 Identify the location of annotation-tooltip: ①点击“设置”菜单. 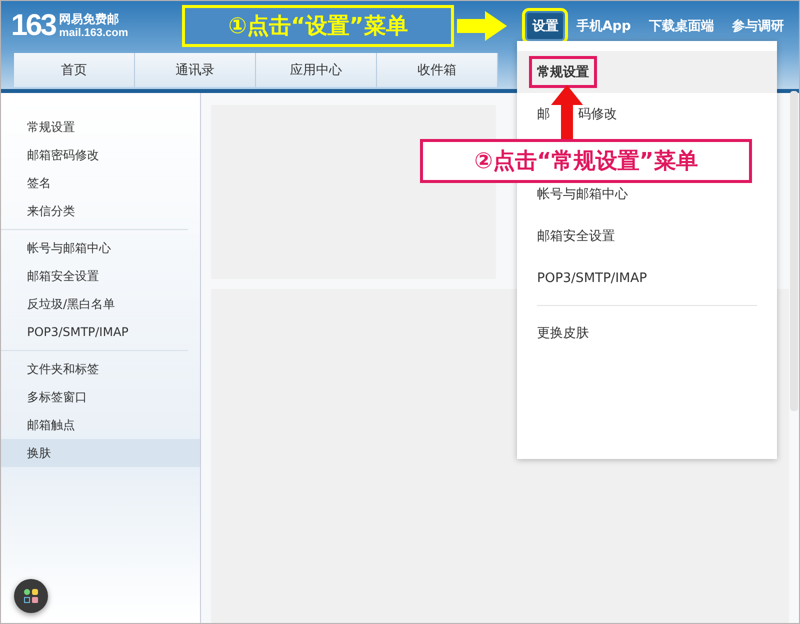
(318, 26).